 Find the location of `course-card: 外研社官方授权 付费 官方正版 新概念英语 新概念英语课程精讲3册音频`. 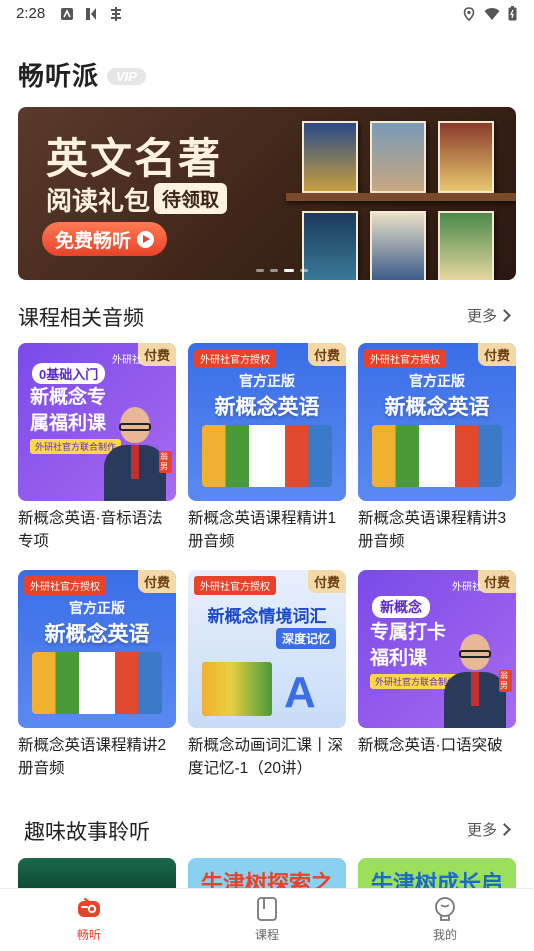

course-card: 外研社官方授权 付费 官方正版 新概念英语 新概念英语课程精讲3册音频 is located at coordinates (437, 448).